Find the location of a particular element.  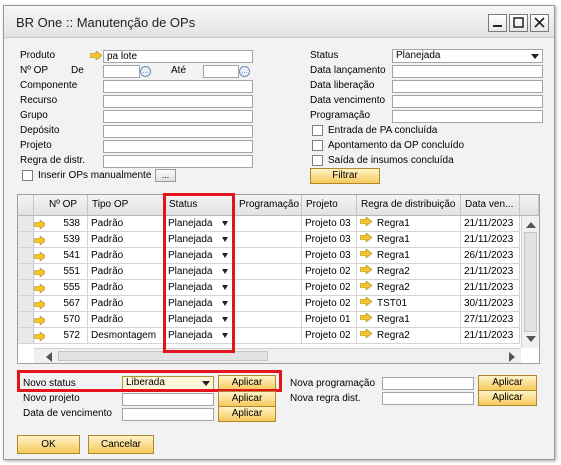

col-header-regra: Regra de distribuição is located at coordinates (409, 205).